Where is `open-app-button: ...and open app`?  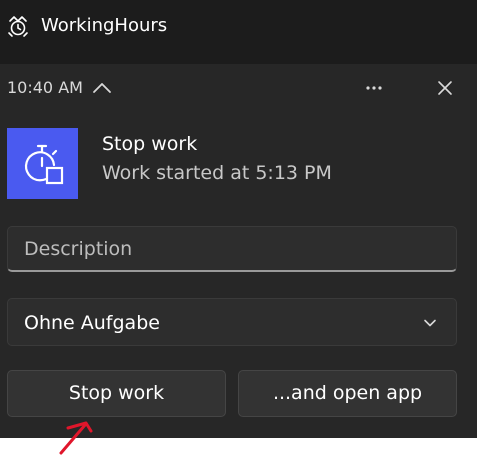
open-app-button: ...and open app is located at coordinates (347, 393).